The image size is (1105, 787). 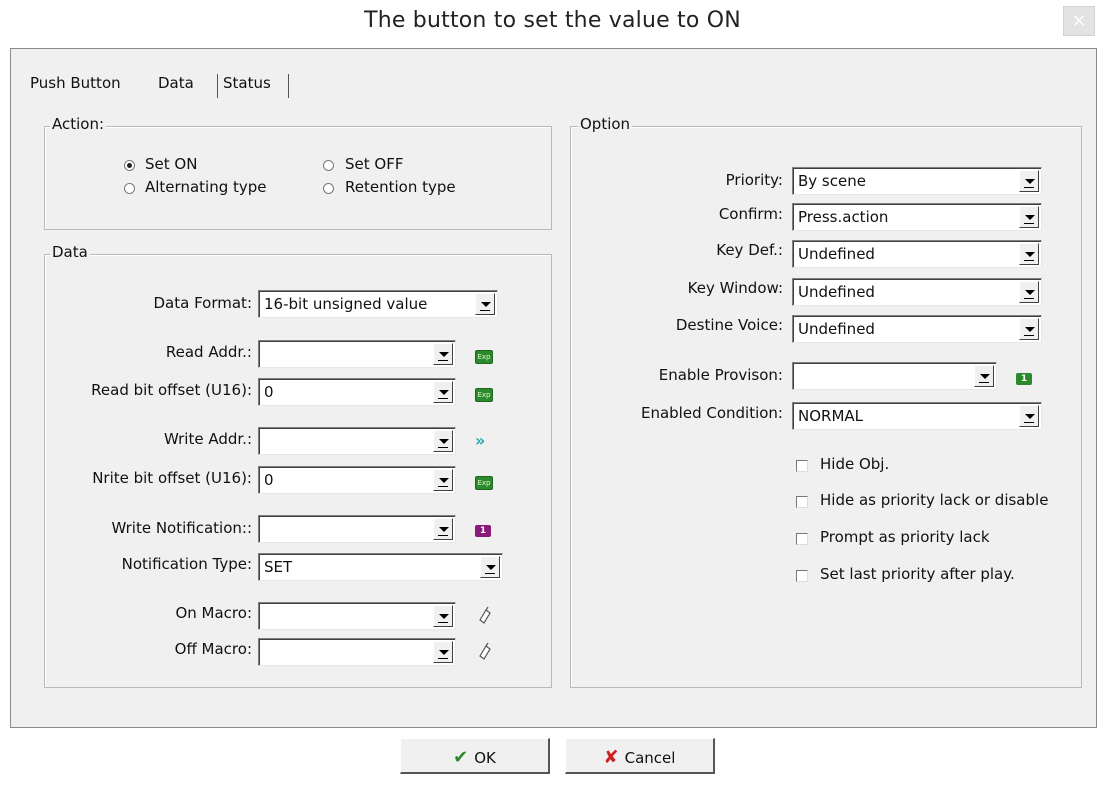 I want to click on close-button: ×, so click(x=1079, y=21).